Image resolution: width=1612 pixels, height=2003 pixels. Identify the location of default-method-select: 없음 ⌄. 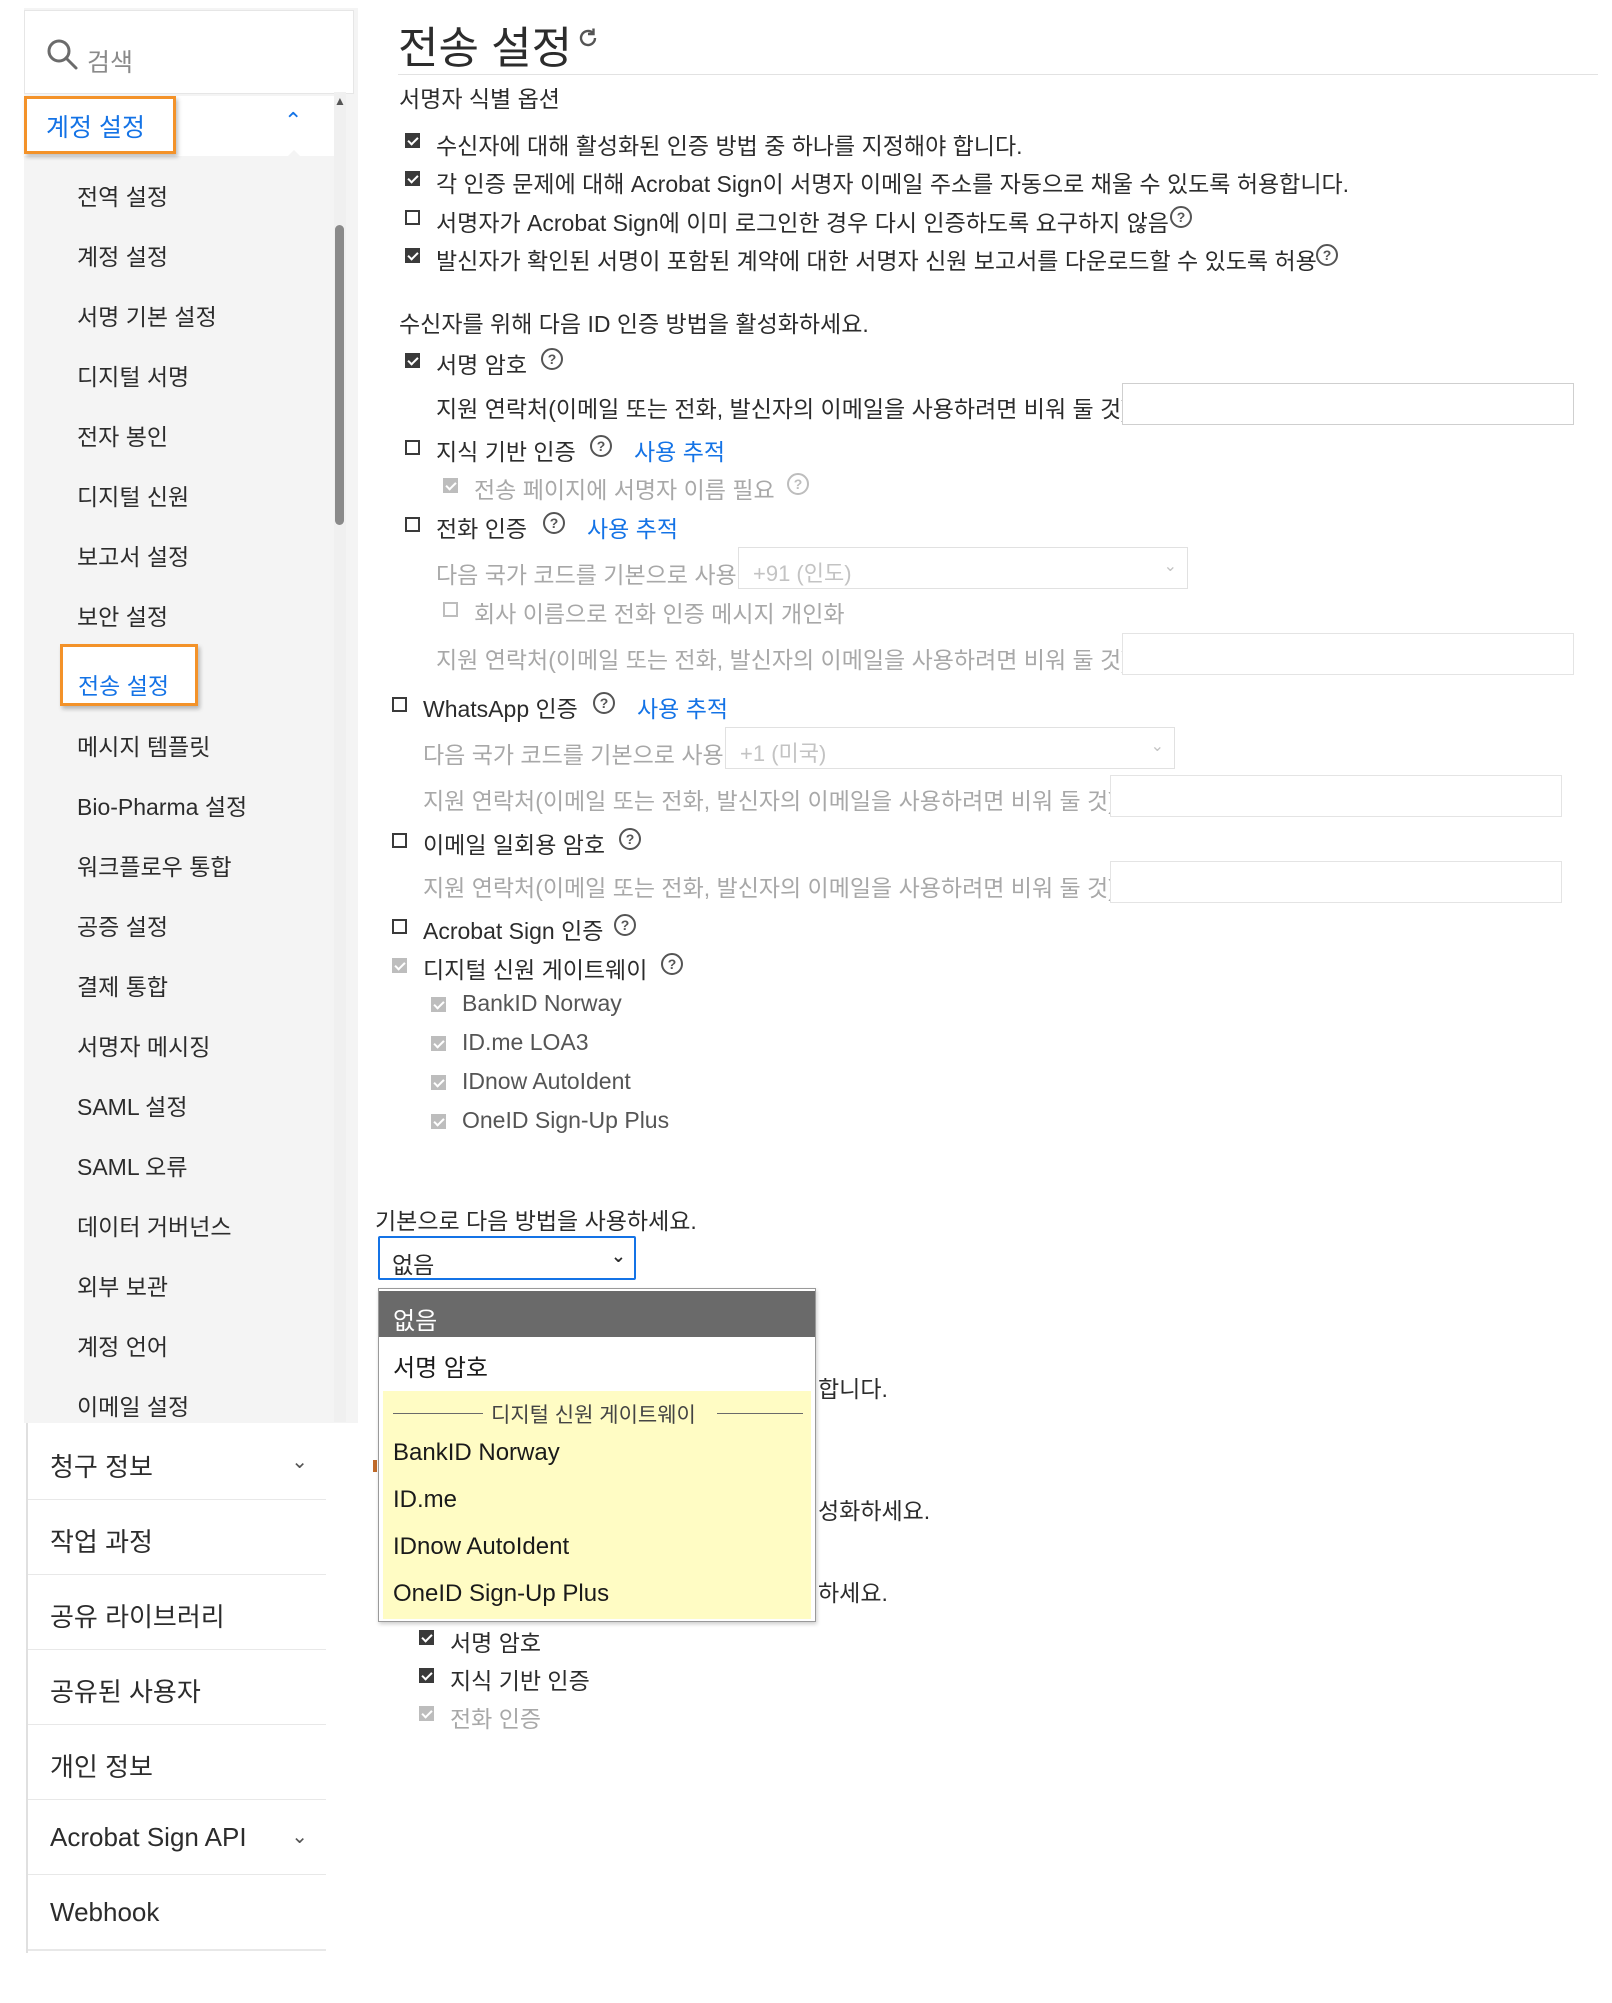
(507, 1258).